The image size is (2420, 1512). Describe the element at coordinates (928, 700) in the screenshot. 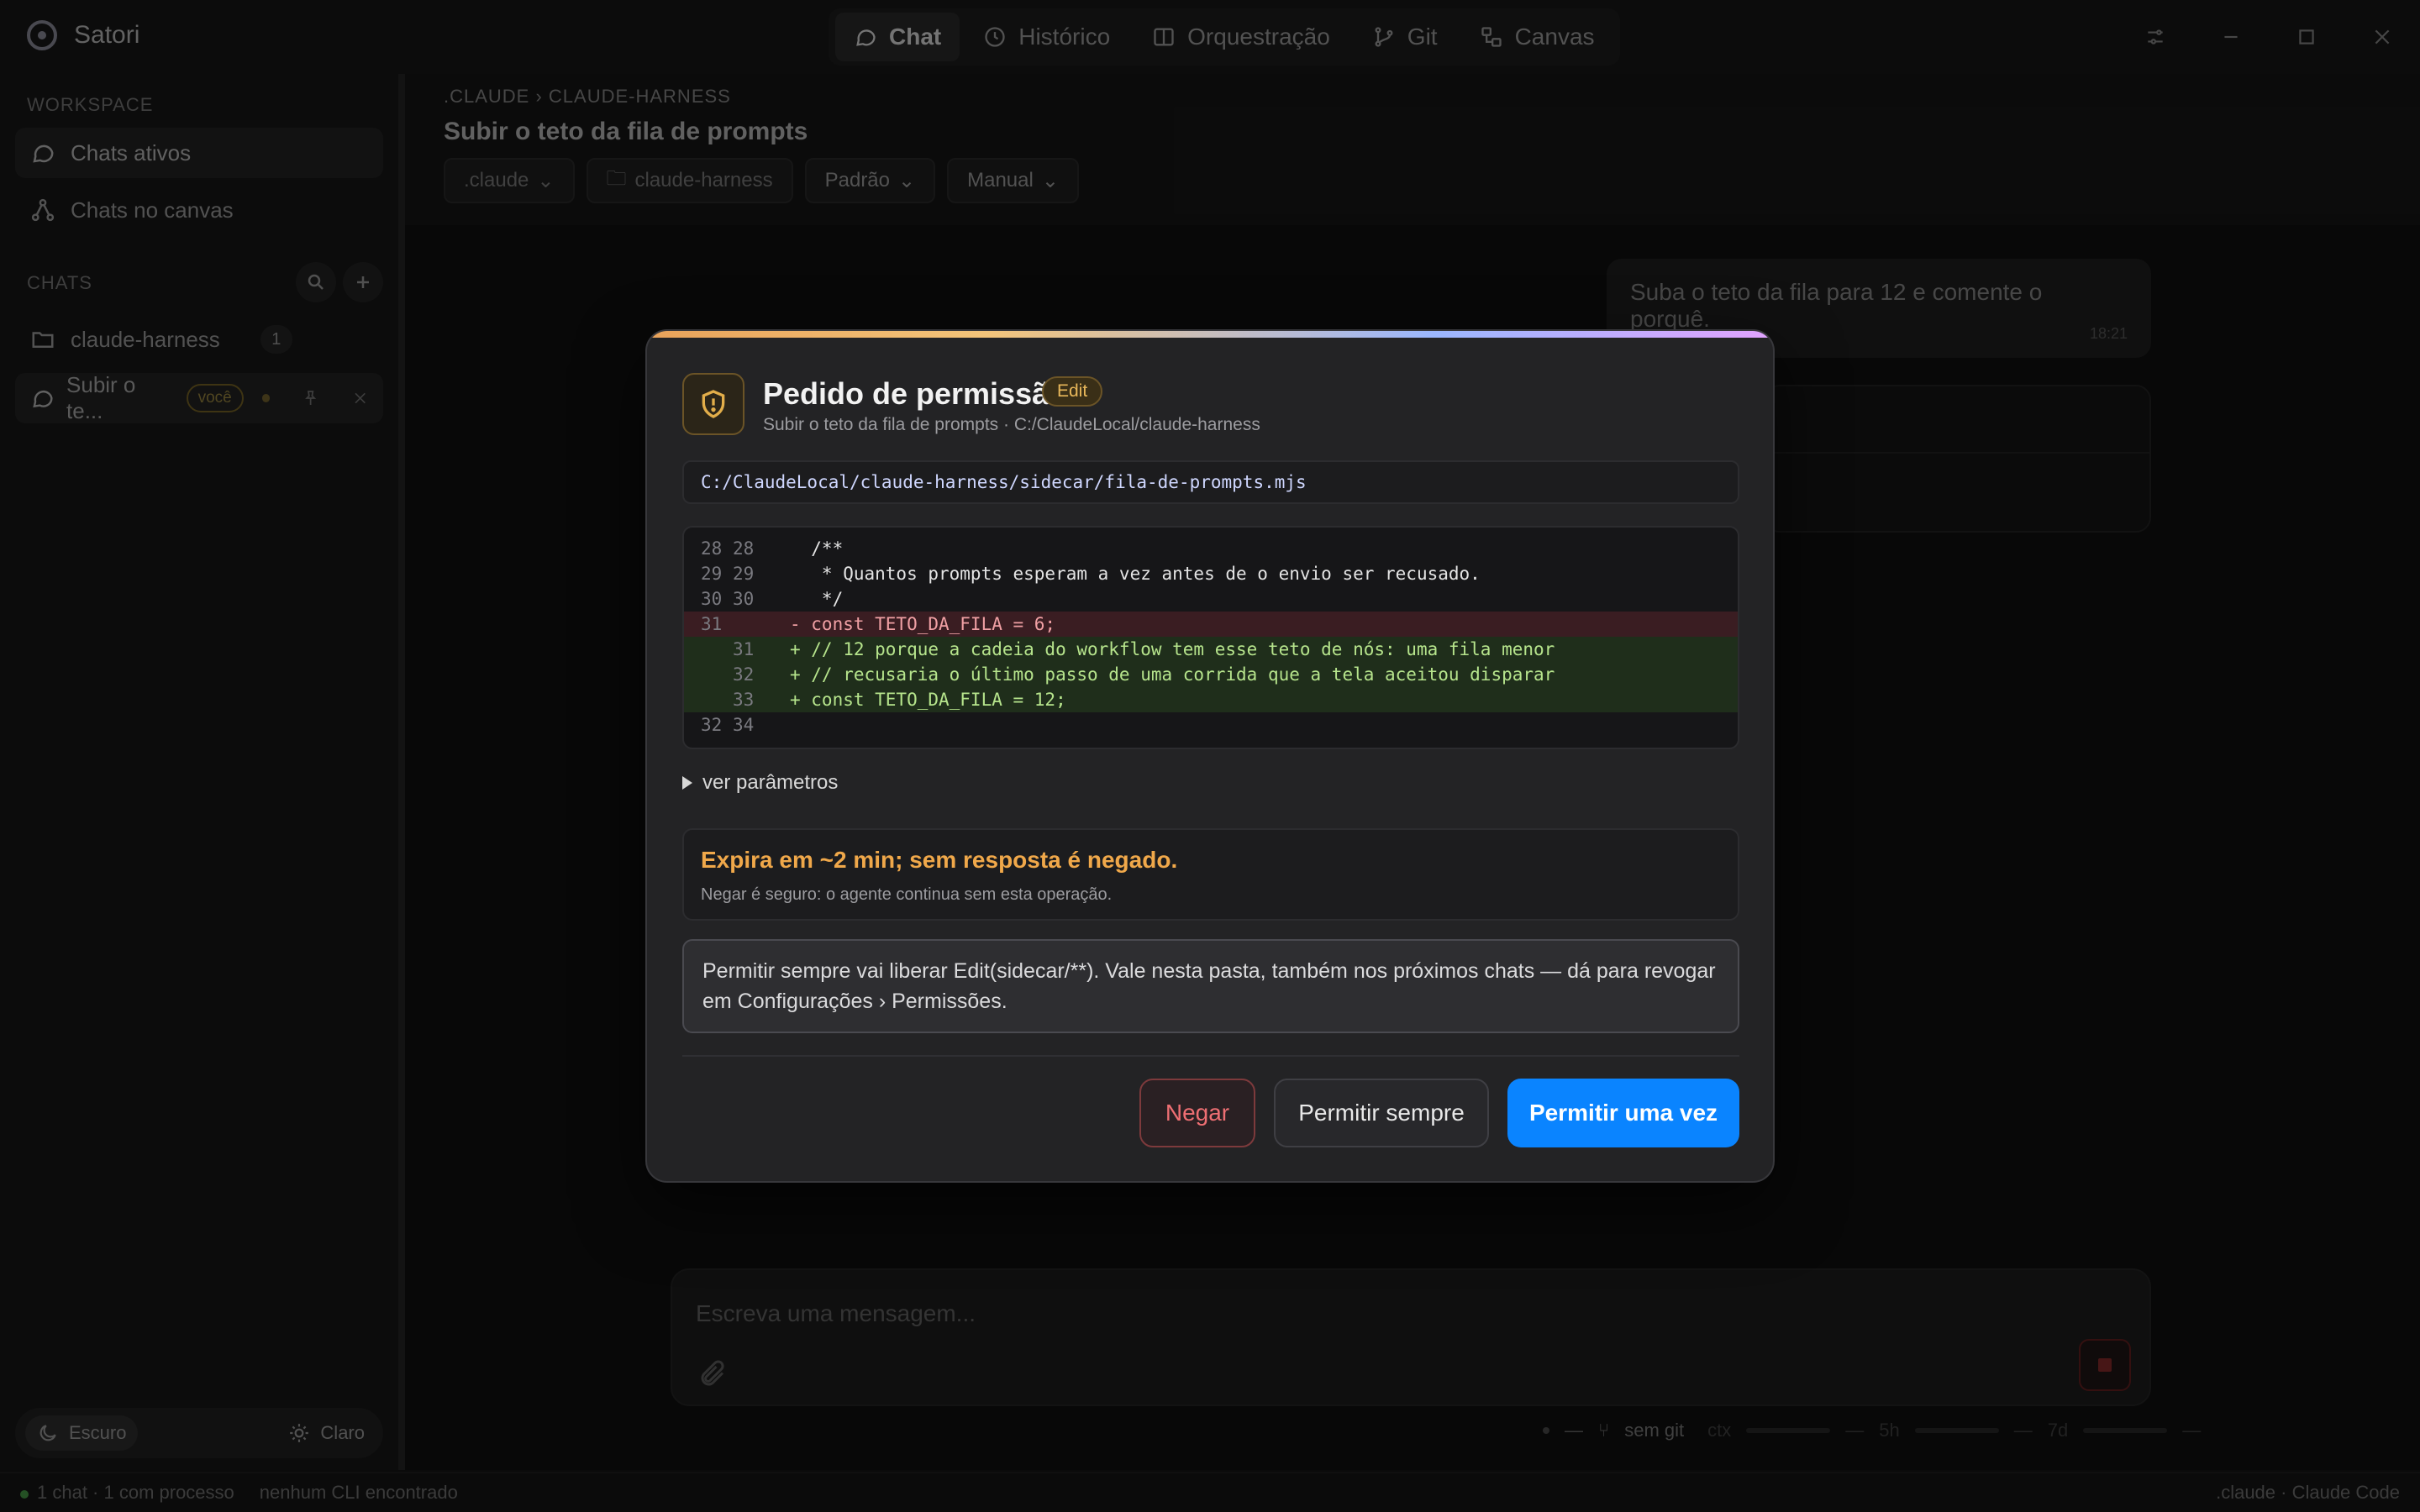

I see `code-line: + const TETO_DA_FILA = 12;` at that location.